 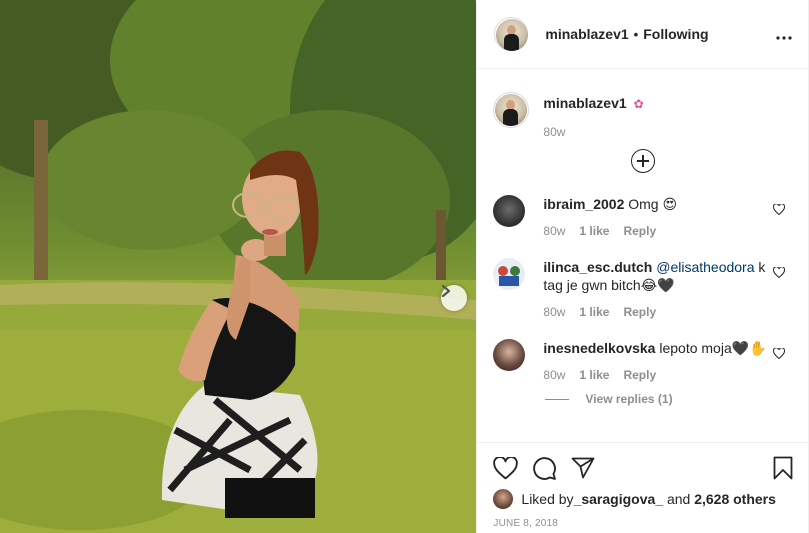 I want to click on plus-circle-icon, so click(x=643, y=161).